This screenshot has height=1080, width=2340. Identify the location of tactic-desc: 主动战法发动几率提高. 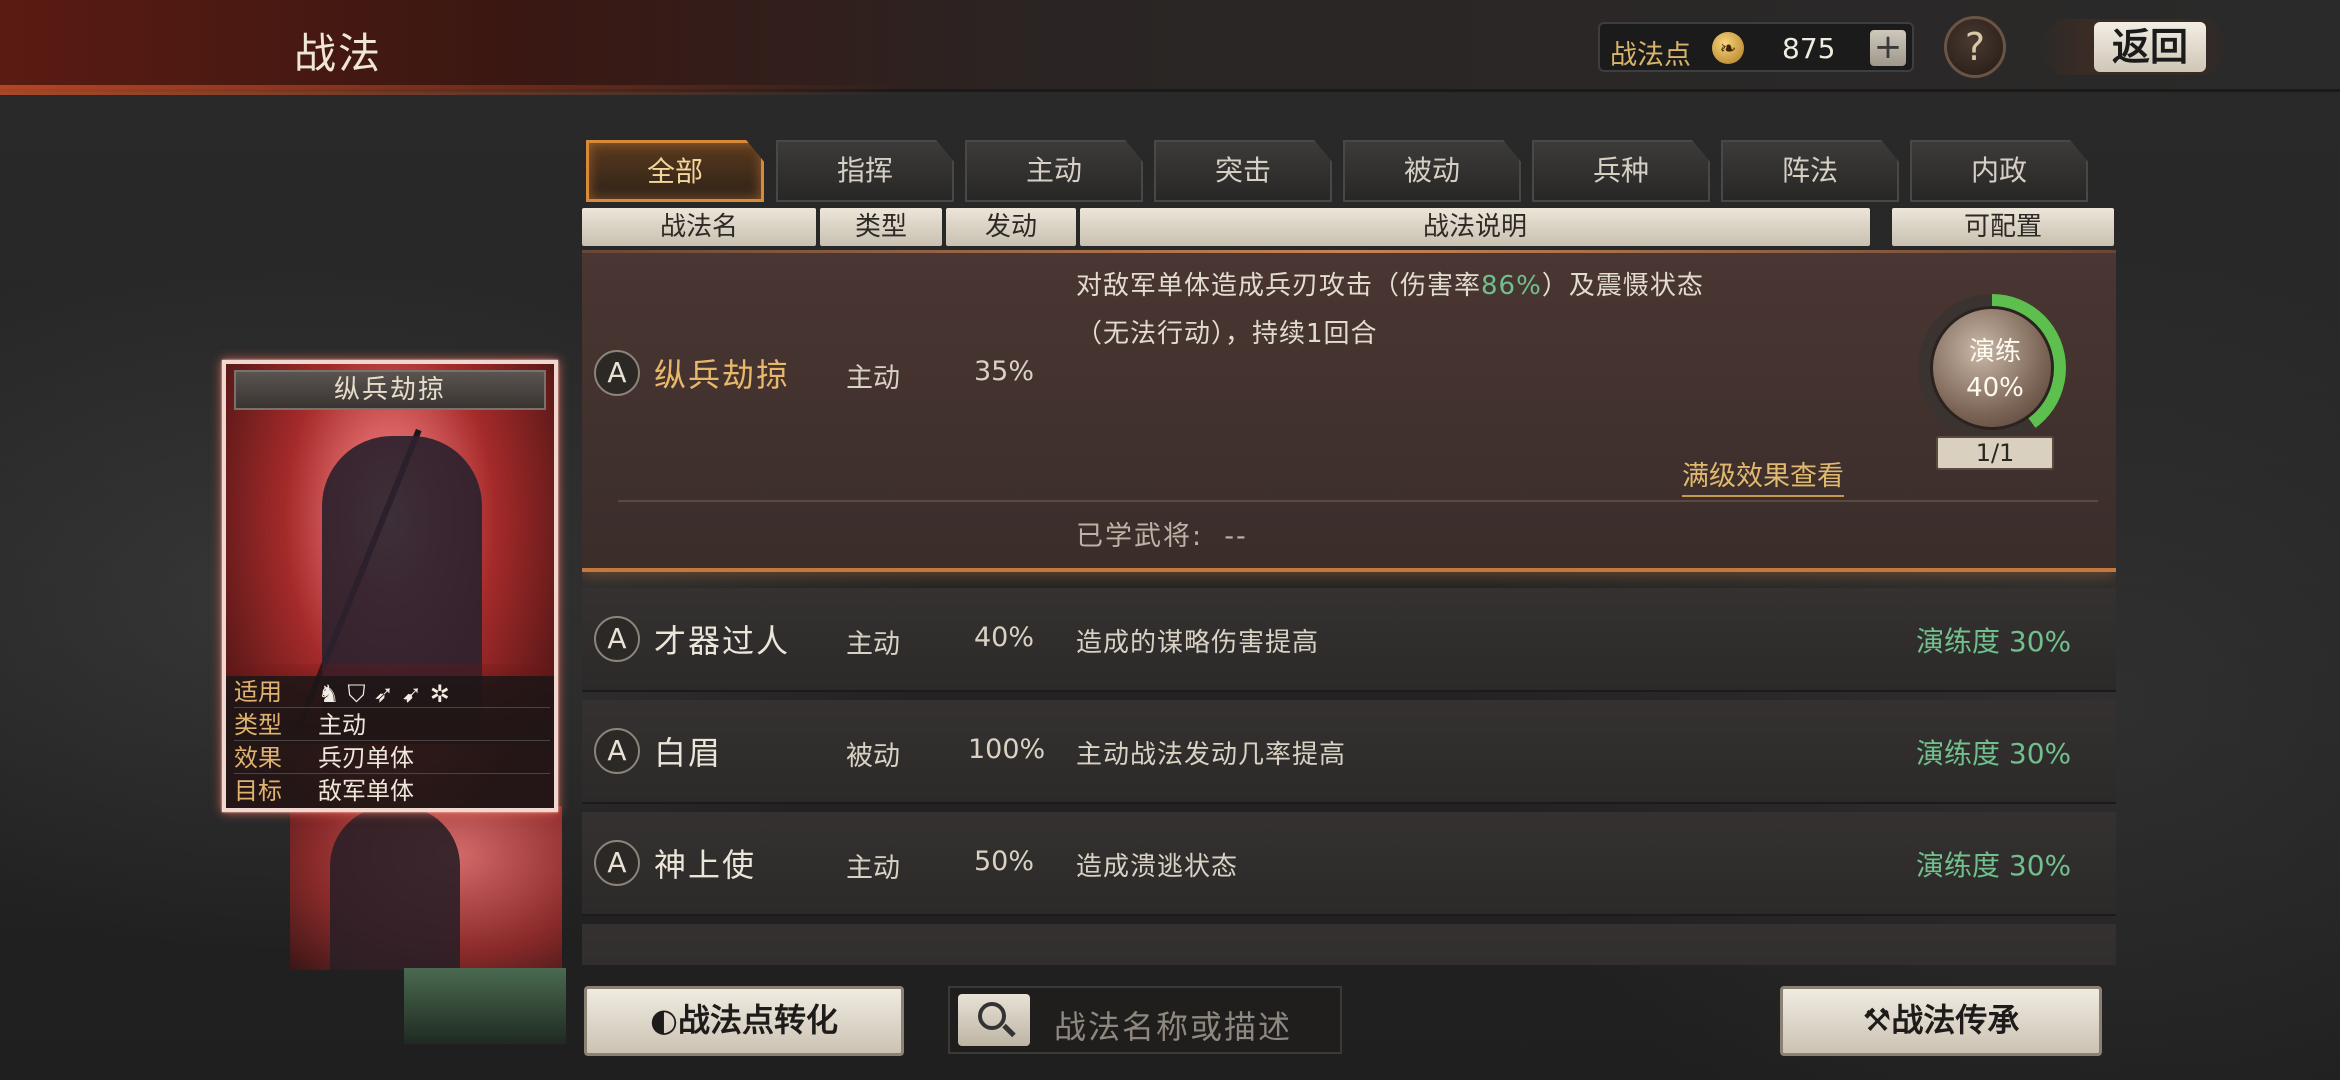
(1211, 755).